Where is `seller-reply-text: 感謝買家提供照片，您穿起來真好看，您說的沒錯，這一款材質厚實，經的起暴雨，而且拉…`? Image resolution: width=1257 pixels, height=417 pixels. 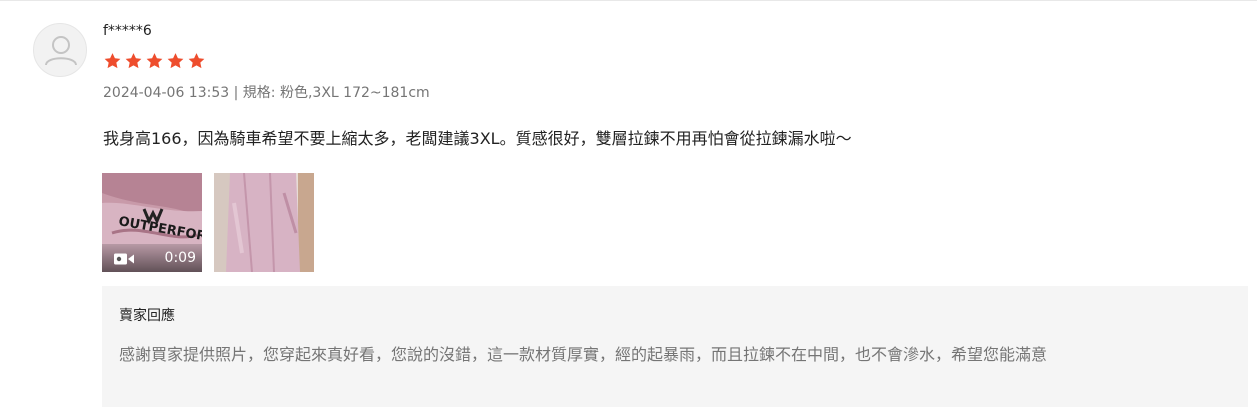 seller-reply-text: 感謝買家提供照片，您穿起來真好看，您說的沒錯，這一款材質厚實，經的起暴雨，而且拉… is located at coordinates (583, 354).